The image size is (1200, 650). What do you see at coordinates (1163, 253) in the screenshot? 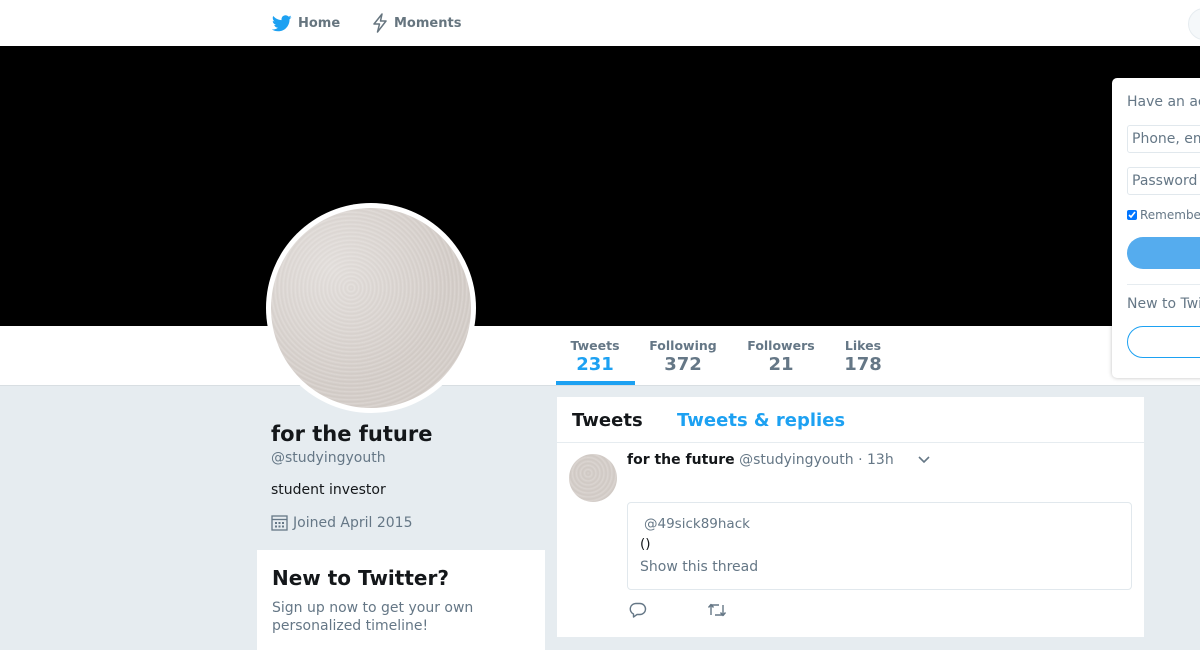
I see `login-button` at bounding box center [1163, 253].